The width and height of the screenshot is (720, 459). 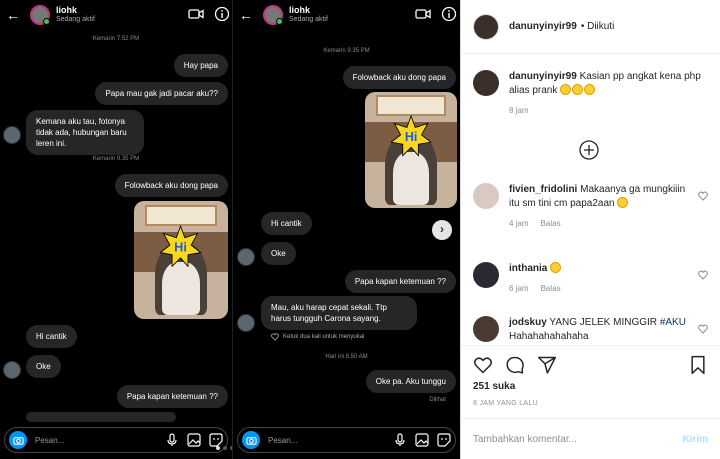 I want to click on divider, so click(x=590, y=345).